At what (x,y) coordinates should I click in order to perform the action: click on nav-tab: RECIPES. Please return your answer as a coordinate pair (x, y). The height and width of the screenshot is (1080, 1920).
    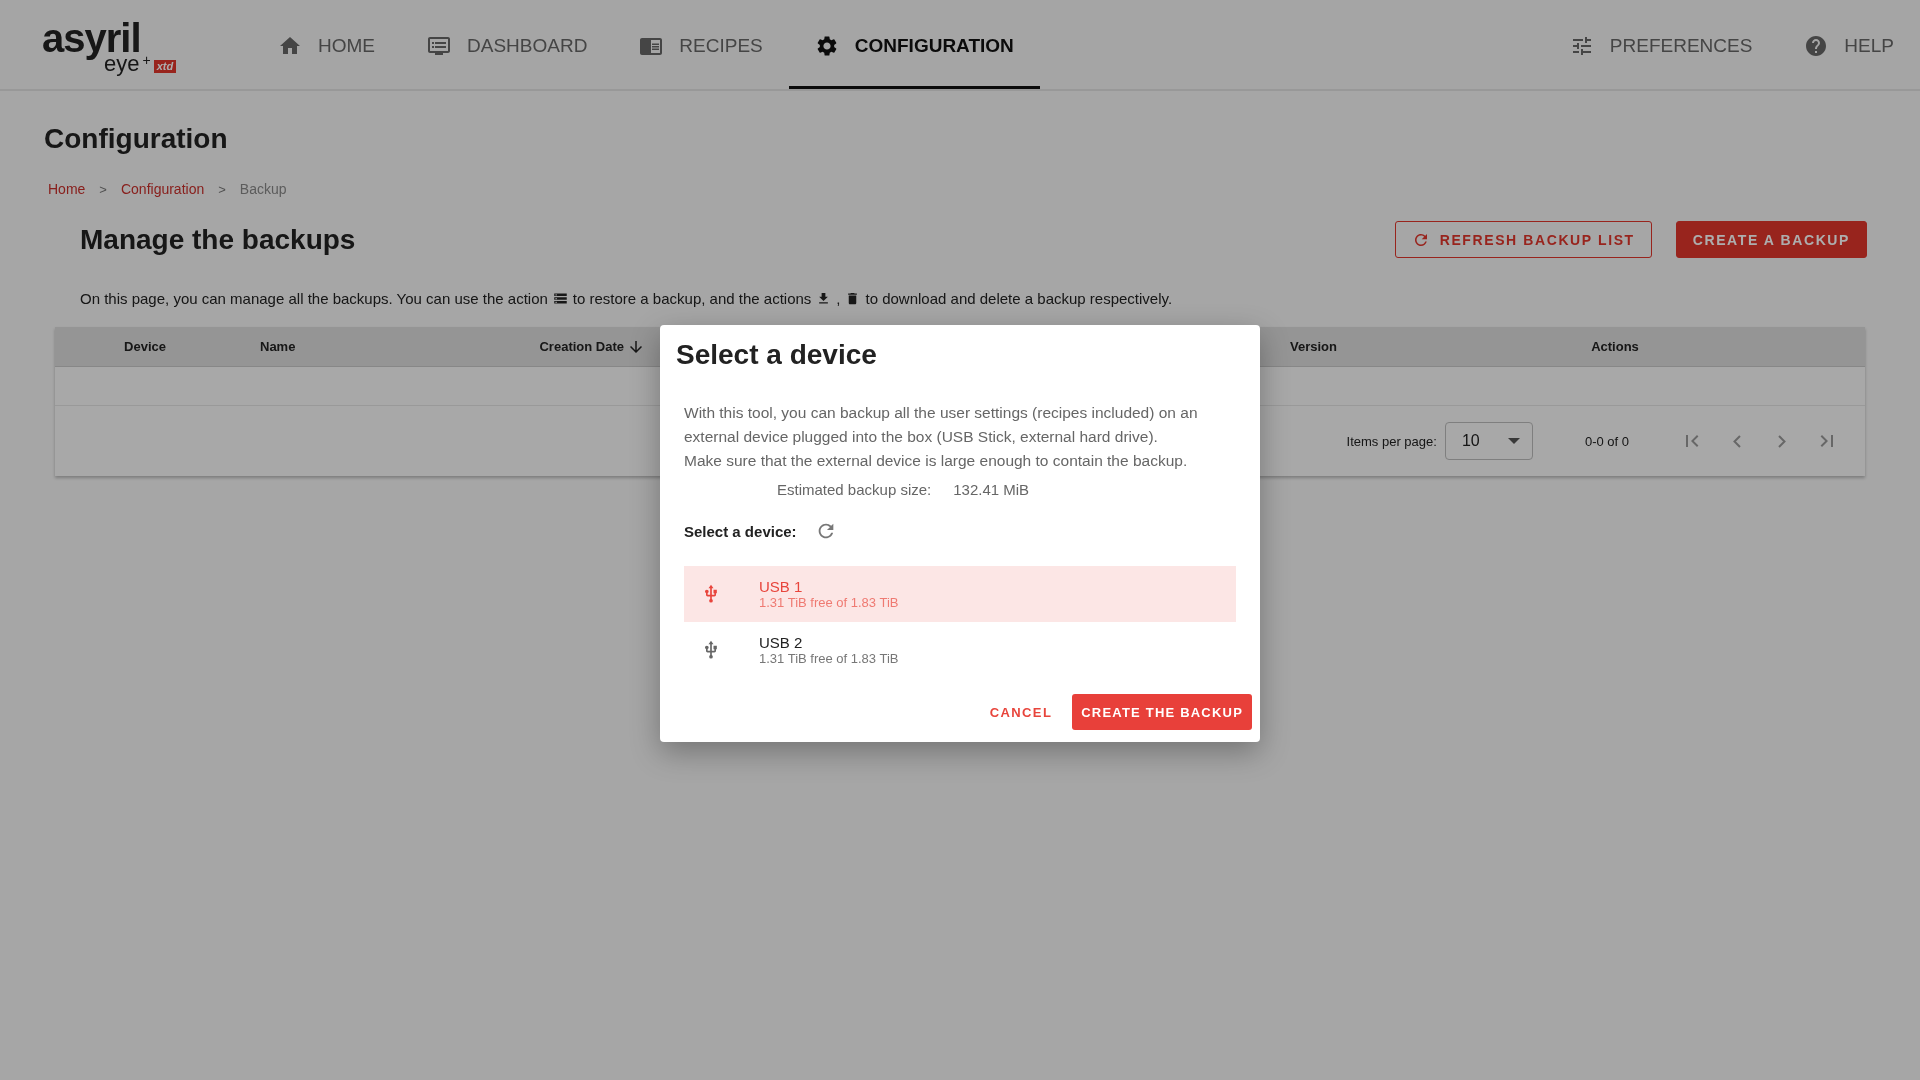
    Looking at the image, I should click on (701, 44).